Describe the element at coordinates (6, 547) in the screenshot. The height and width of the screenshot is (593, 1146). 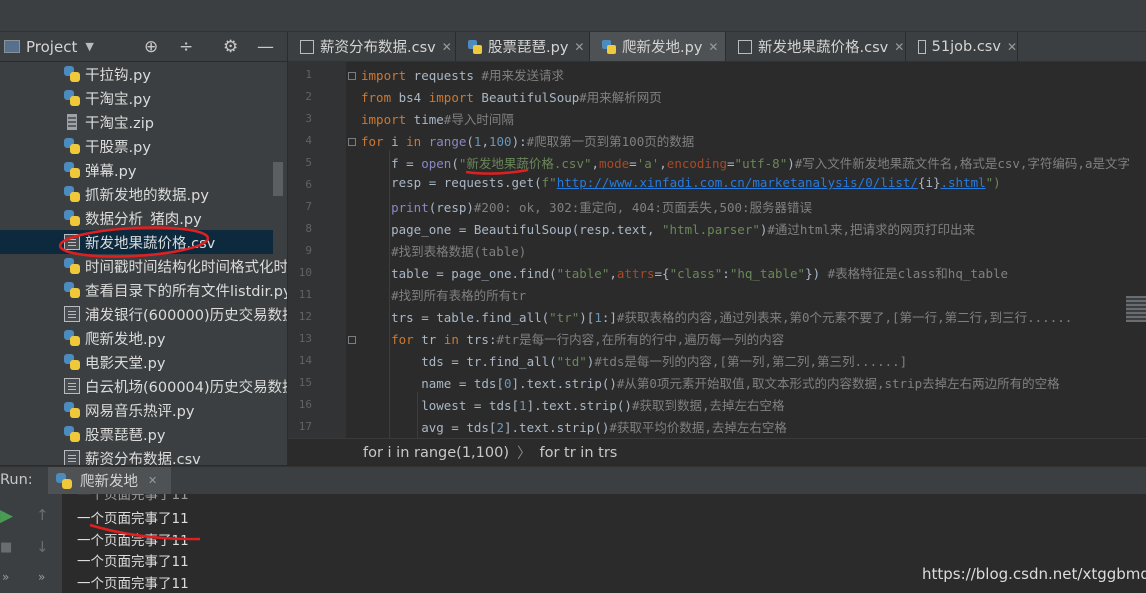
I see `stop-icon: ■` at that location.